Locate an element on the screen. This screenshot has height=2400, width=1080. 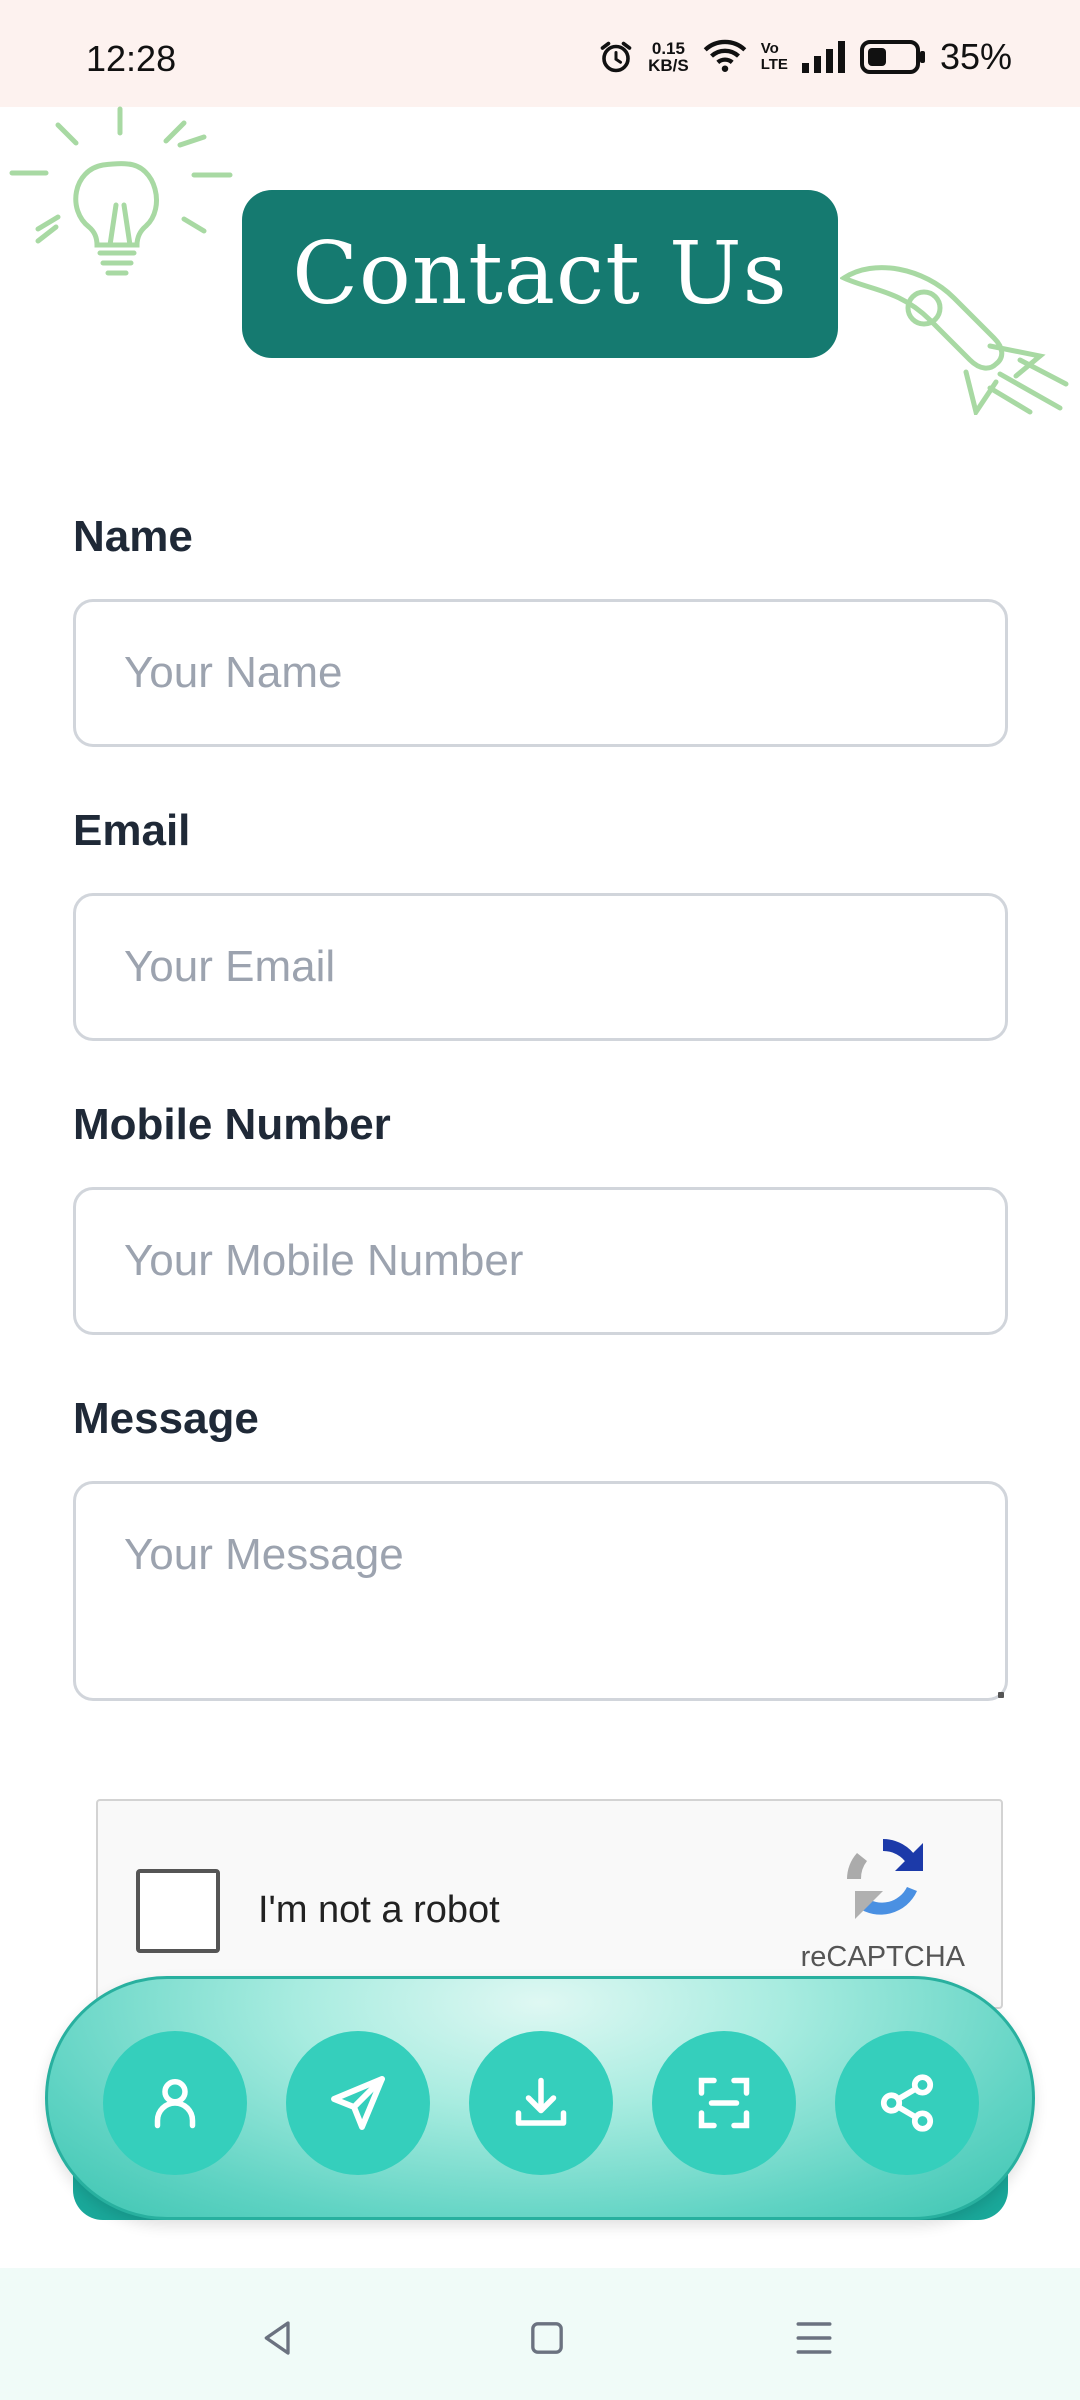
status-time: 12:28 is located at coordinates (131, 58).